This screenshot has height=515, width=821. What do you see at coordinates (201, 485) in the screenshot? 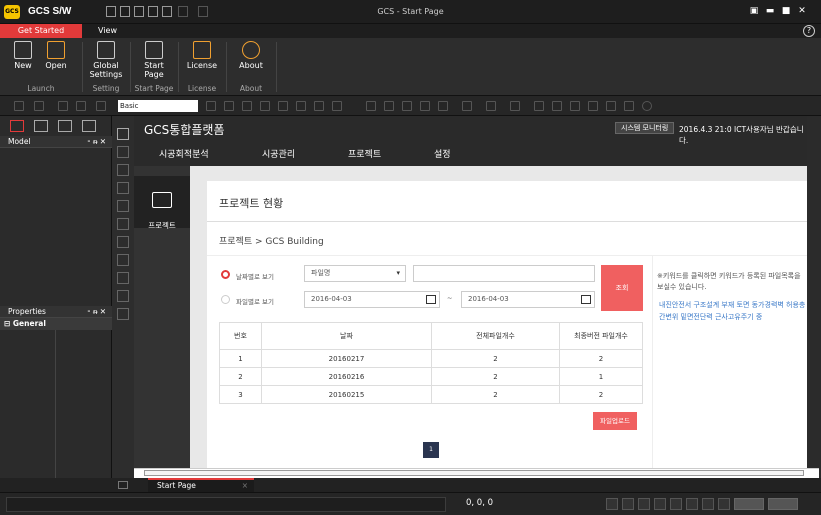
I see `tab-start-page: Start Page ×` at bounding box center [201, 485].